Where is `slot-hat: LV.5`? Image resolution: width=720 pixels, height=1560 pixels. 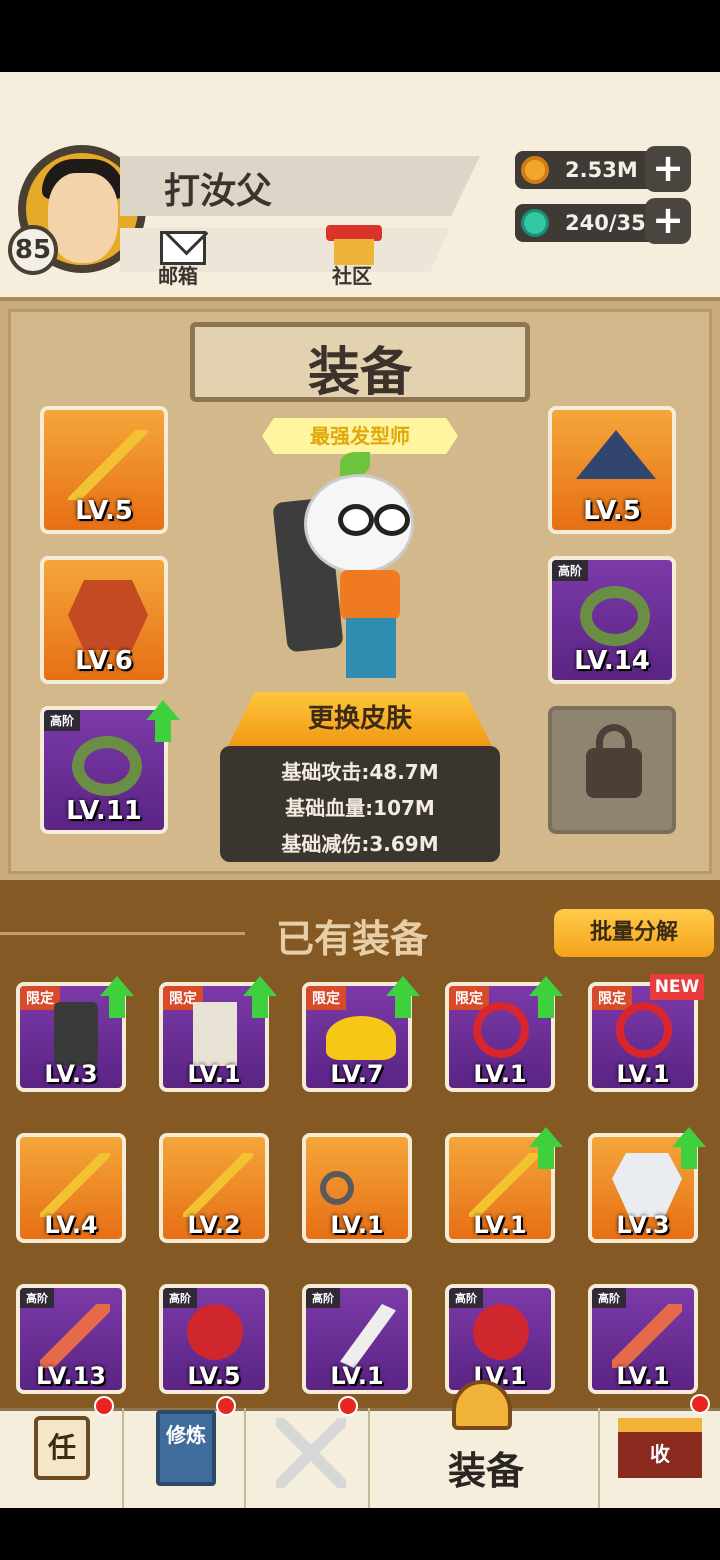
slot-hat: LV.5 is located at coordinates (612, 470).